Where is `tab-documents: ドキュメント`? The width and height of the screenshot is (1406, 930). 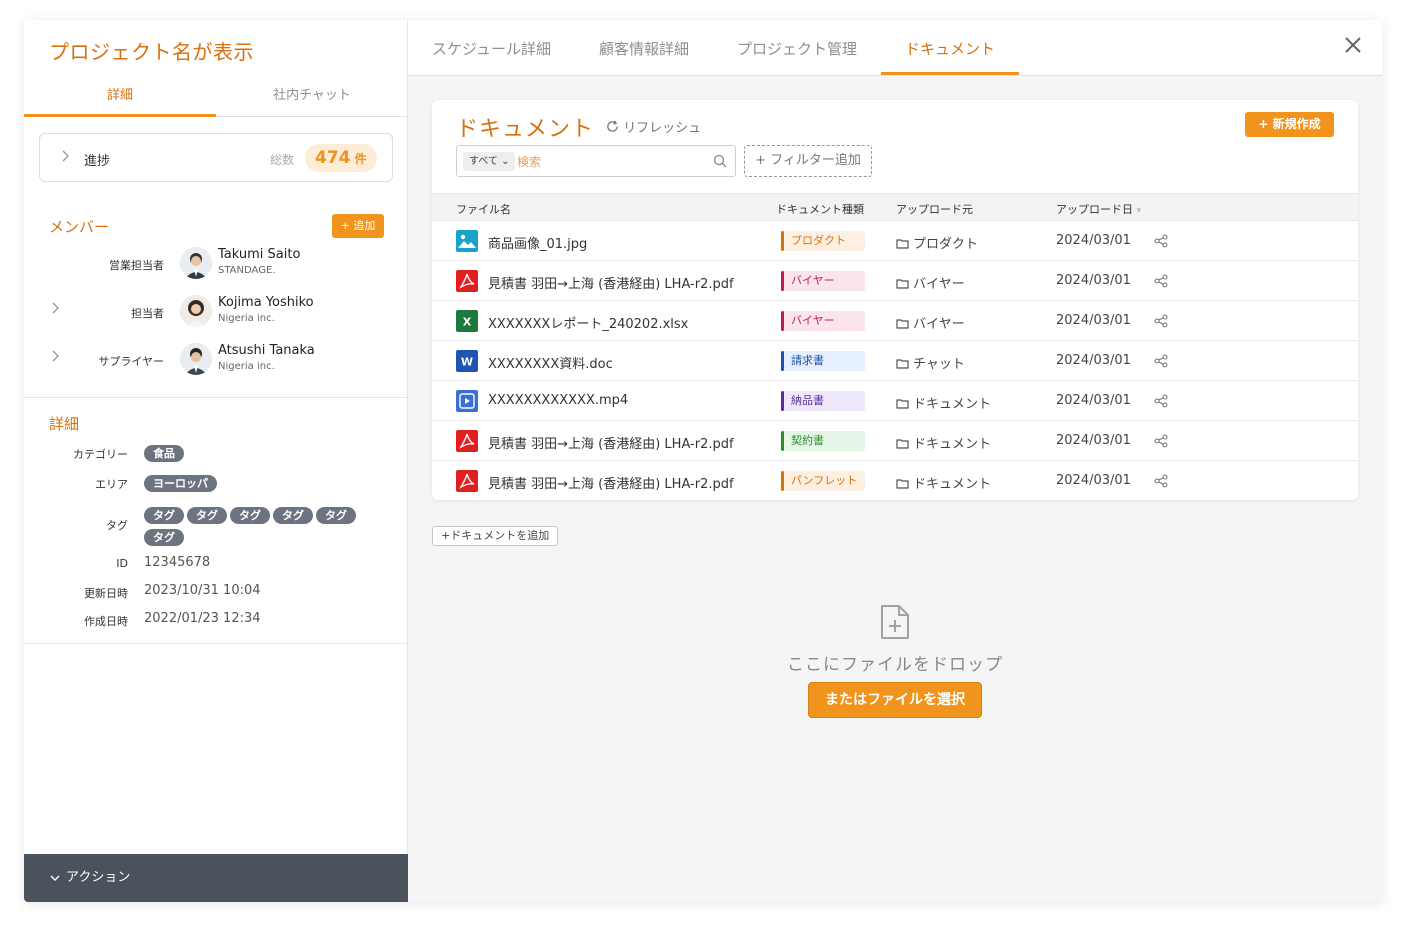
tab-documents: ドキュメント is located at coordinates (950, 48).